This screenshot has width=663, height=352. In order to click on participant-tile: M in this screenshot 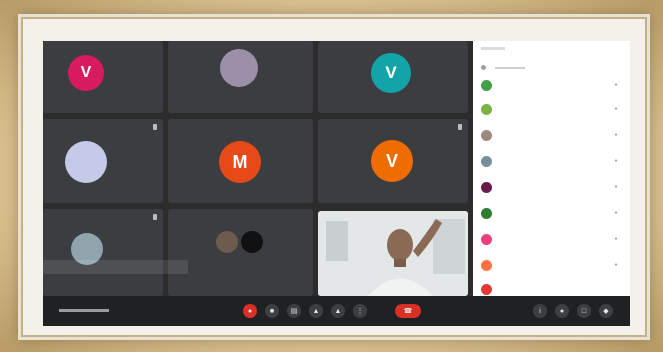, I will do `click(240, 161)`.